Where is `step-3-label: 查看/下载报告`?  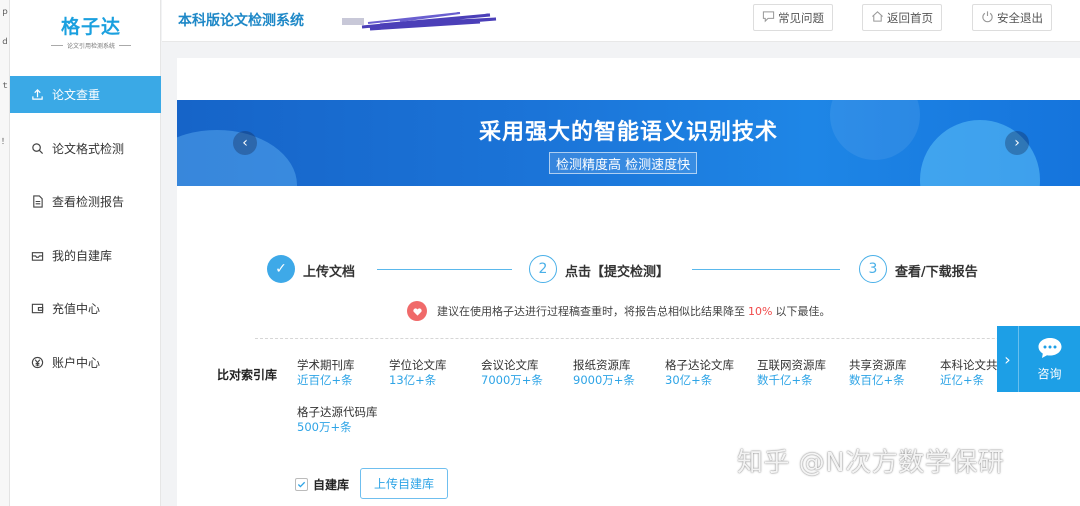 step-3-label: 查看/下载报告 is located at coordinates (936, 272).